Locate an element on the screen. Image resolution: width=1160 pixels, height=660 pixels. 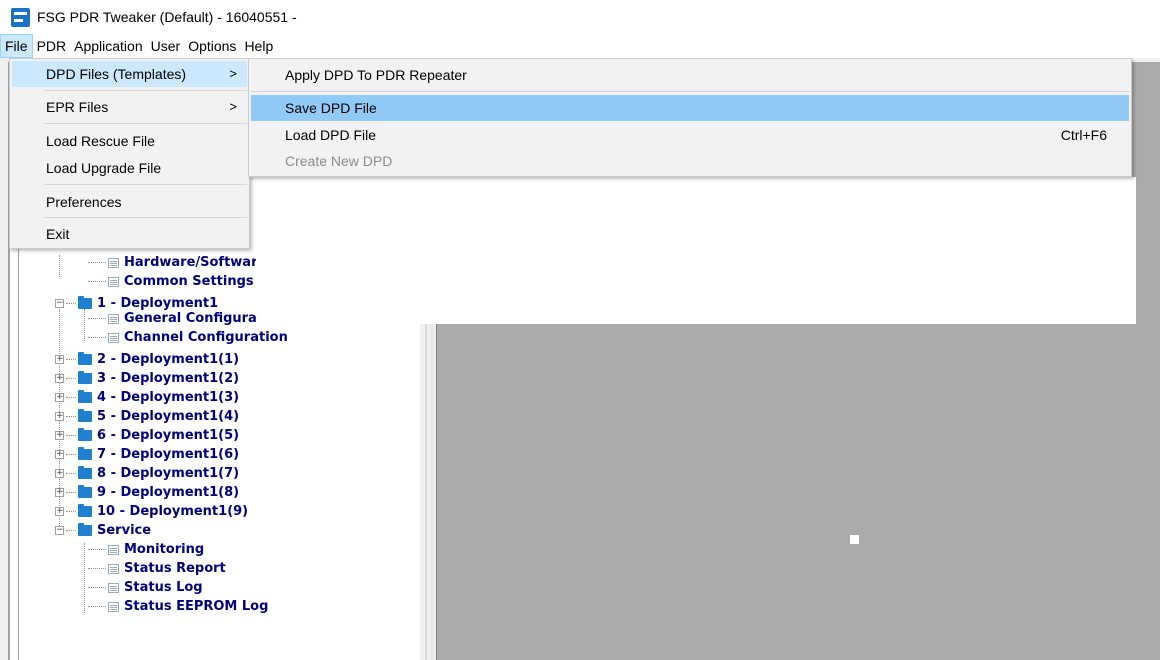
tree-node-service: − Service is located at coordinates (103, 530).